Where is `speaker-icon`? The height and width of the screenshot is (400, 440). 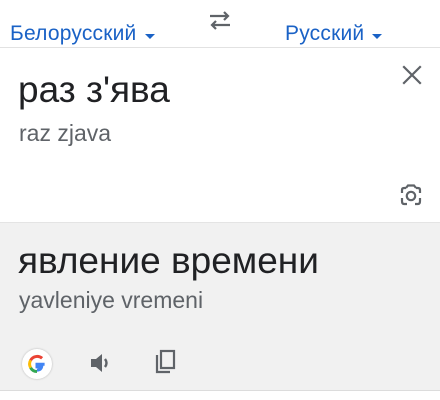 speaker-icon is located at coordinates (101, 363).